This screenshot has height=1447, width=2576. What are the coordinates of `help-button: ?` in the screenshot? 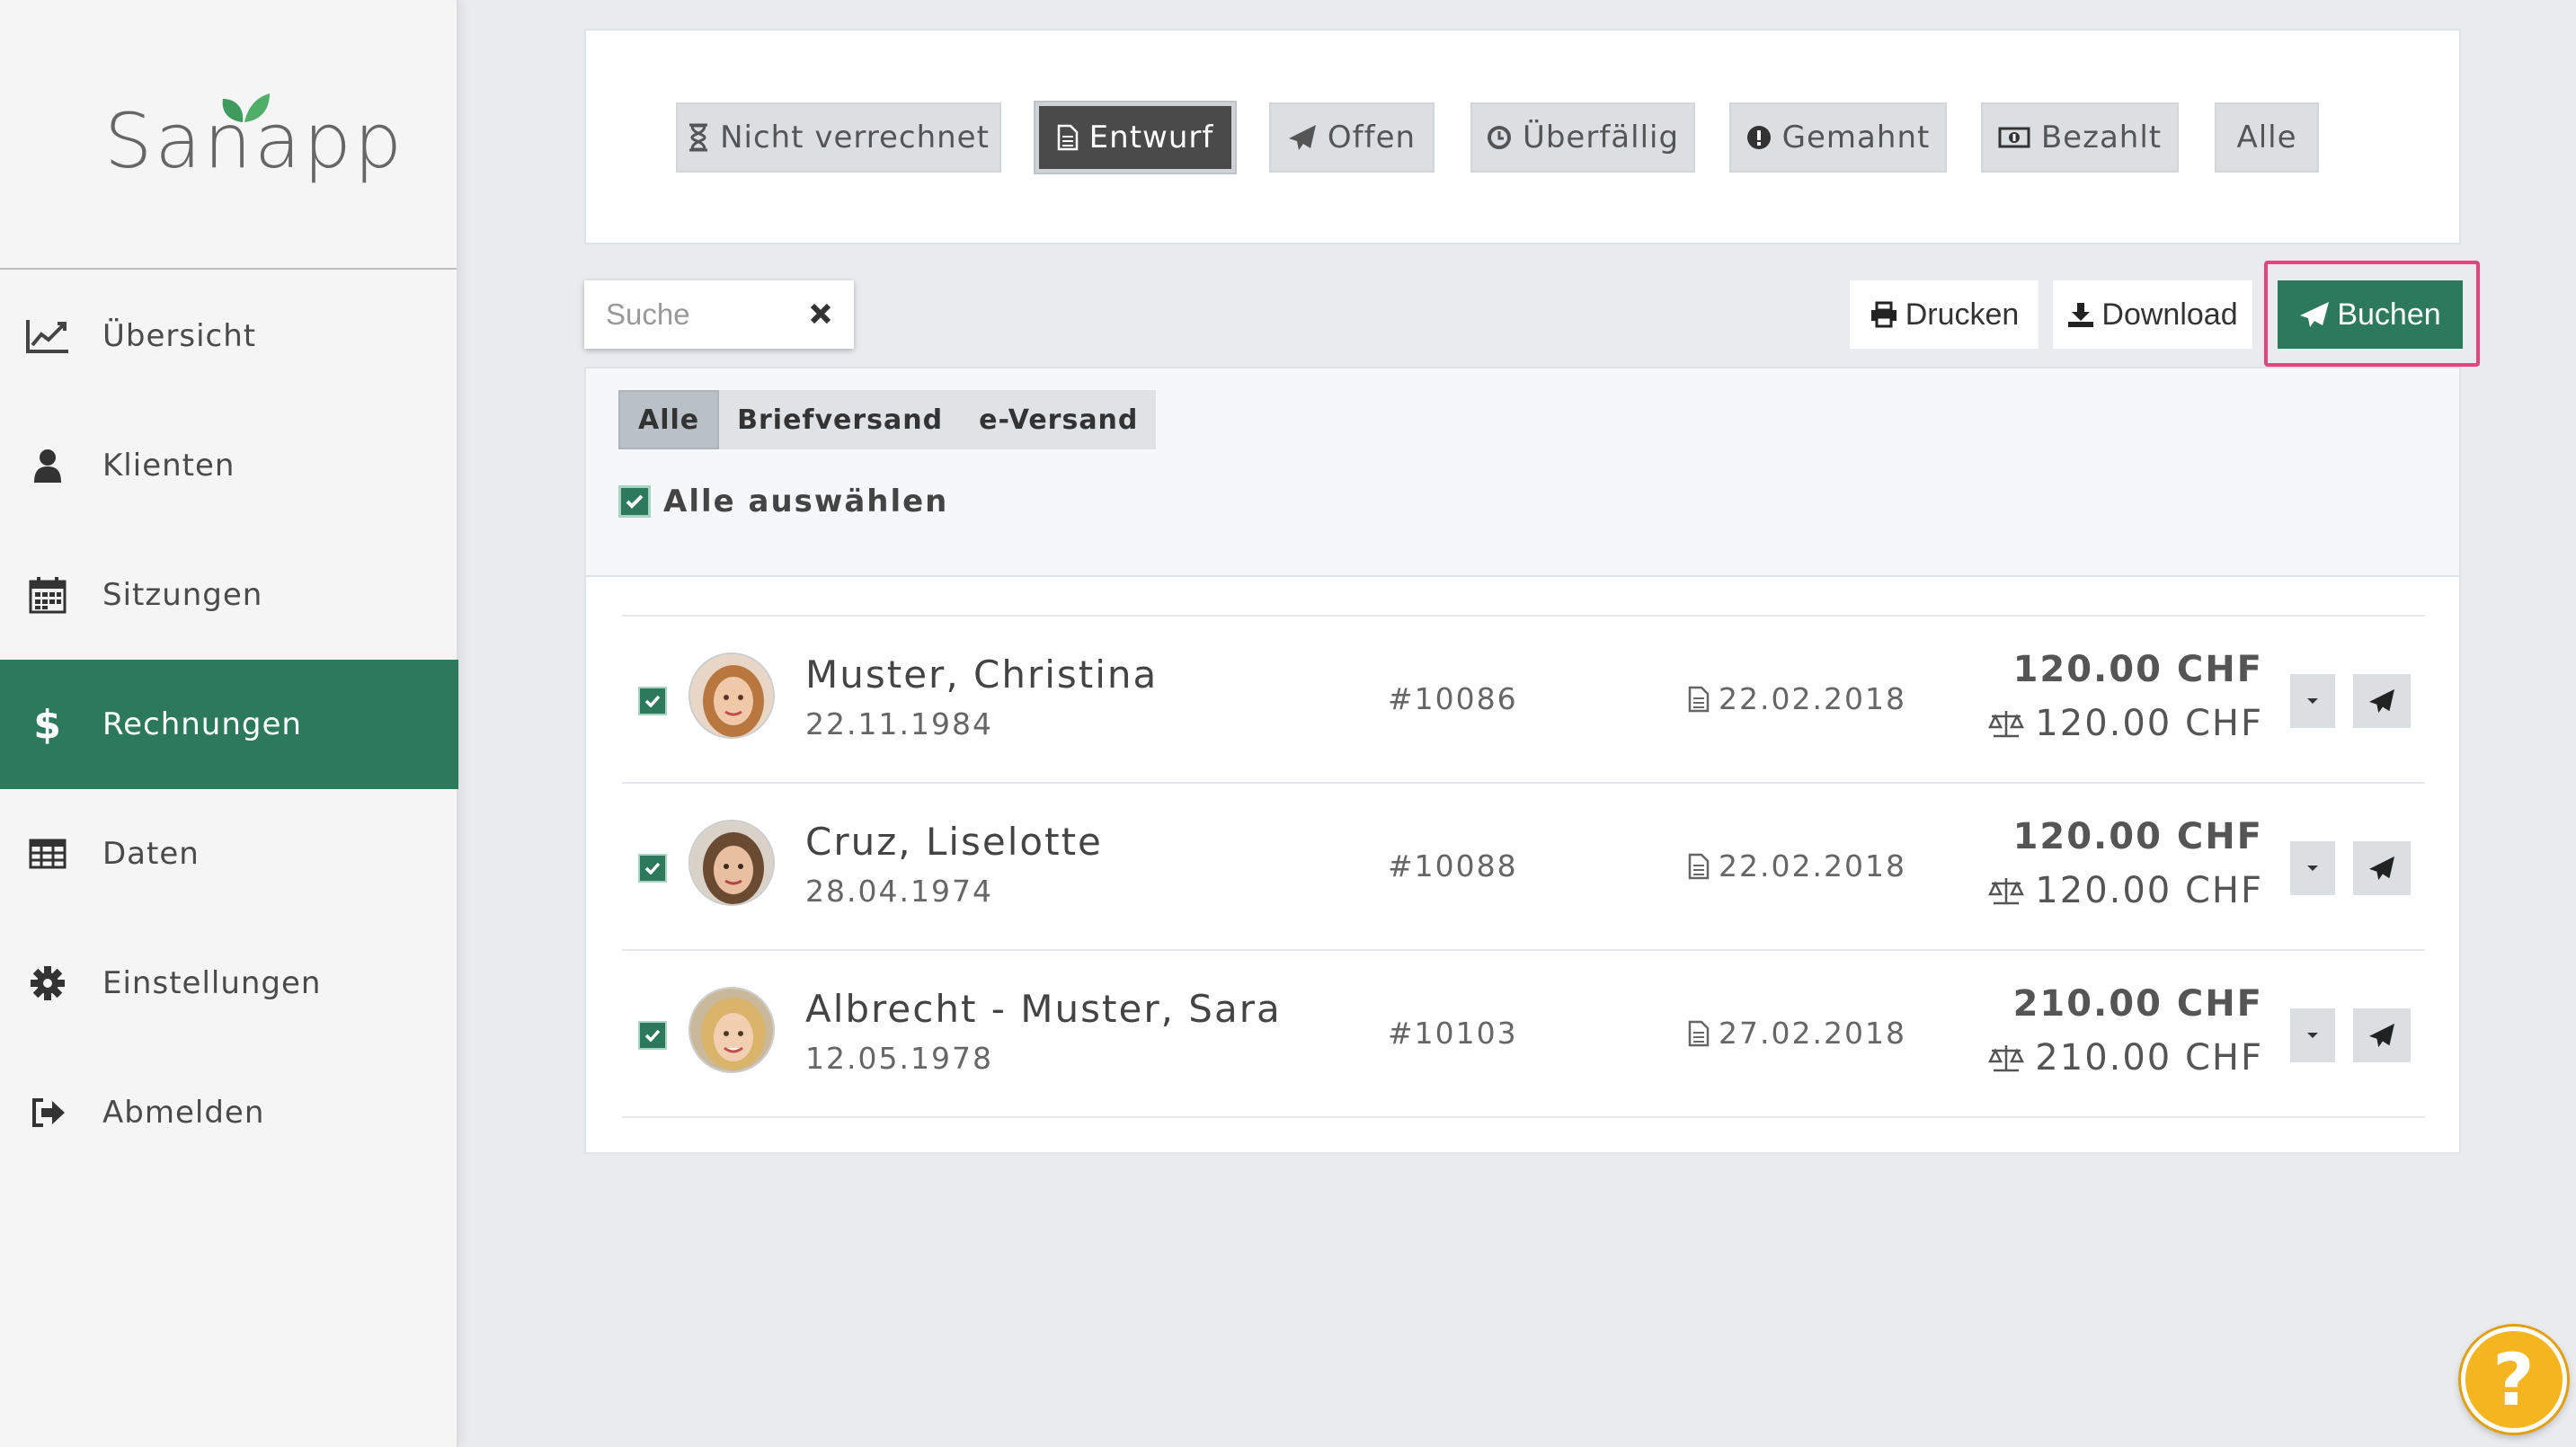 It's located at (2514, 1380).